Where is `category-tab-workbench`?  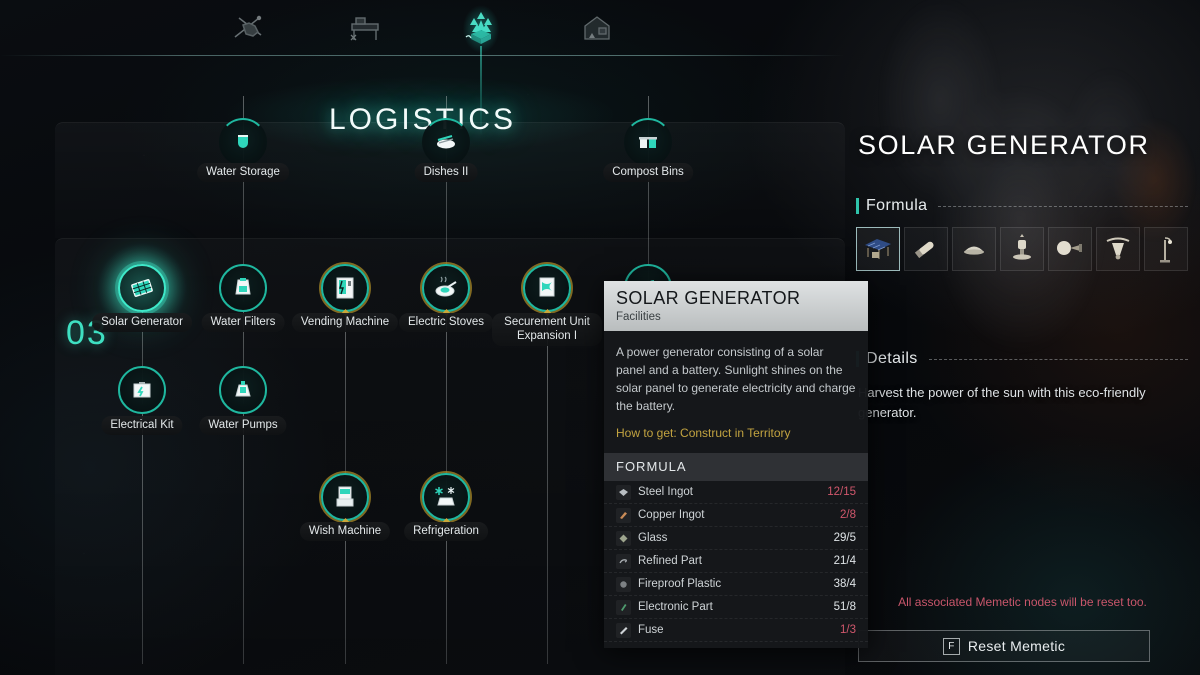 category-tab-workbench is located at coordinates (365, 28).